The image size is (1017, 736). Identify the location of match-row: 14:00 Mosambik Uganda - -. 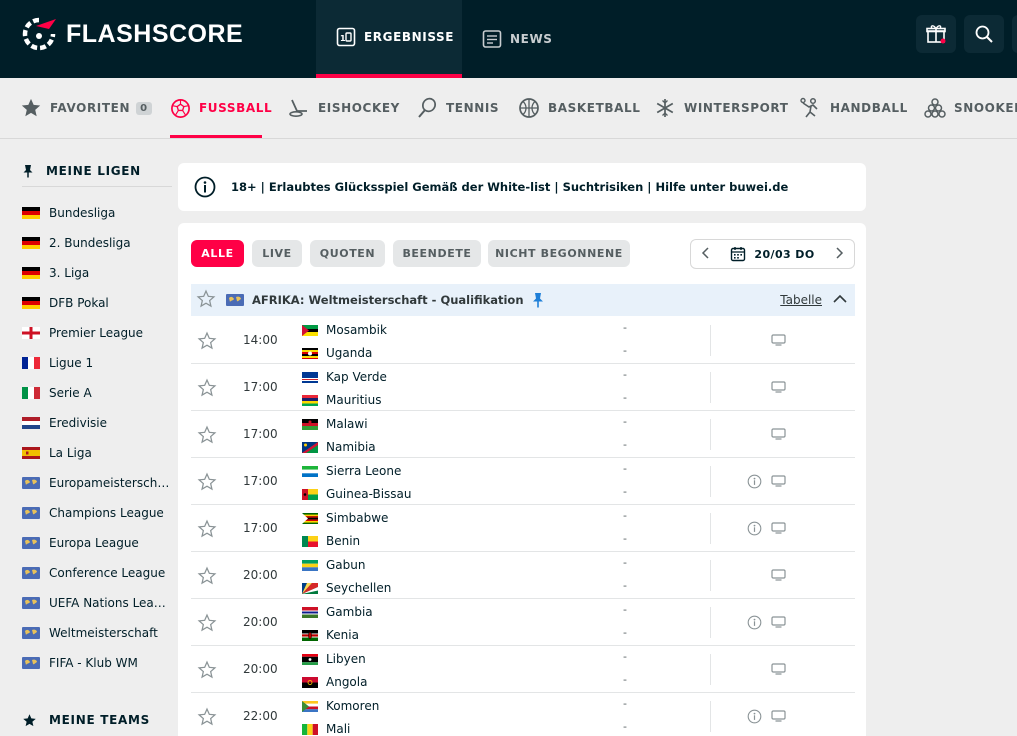
(523, 340).